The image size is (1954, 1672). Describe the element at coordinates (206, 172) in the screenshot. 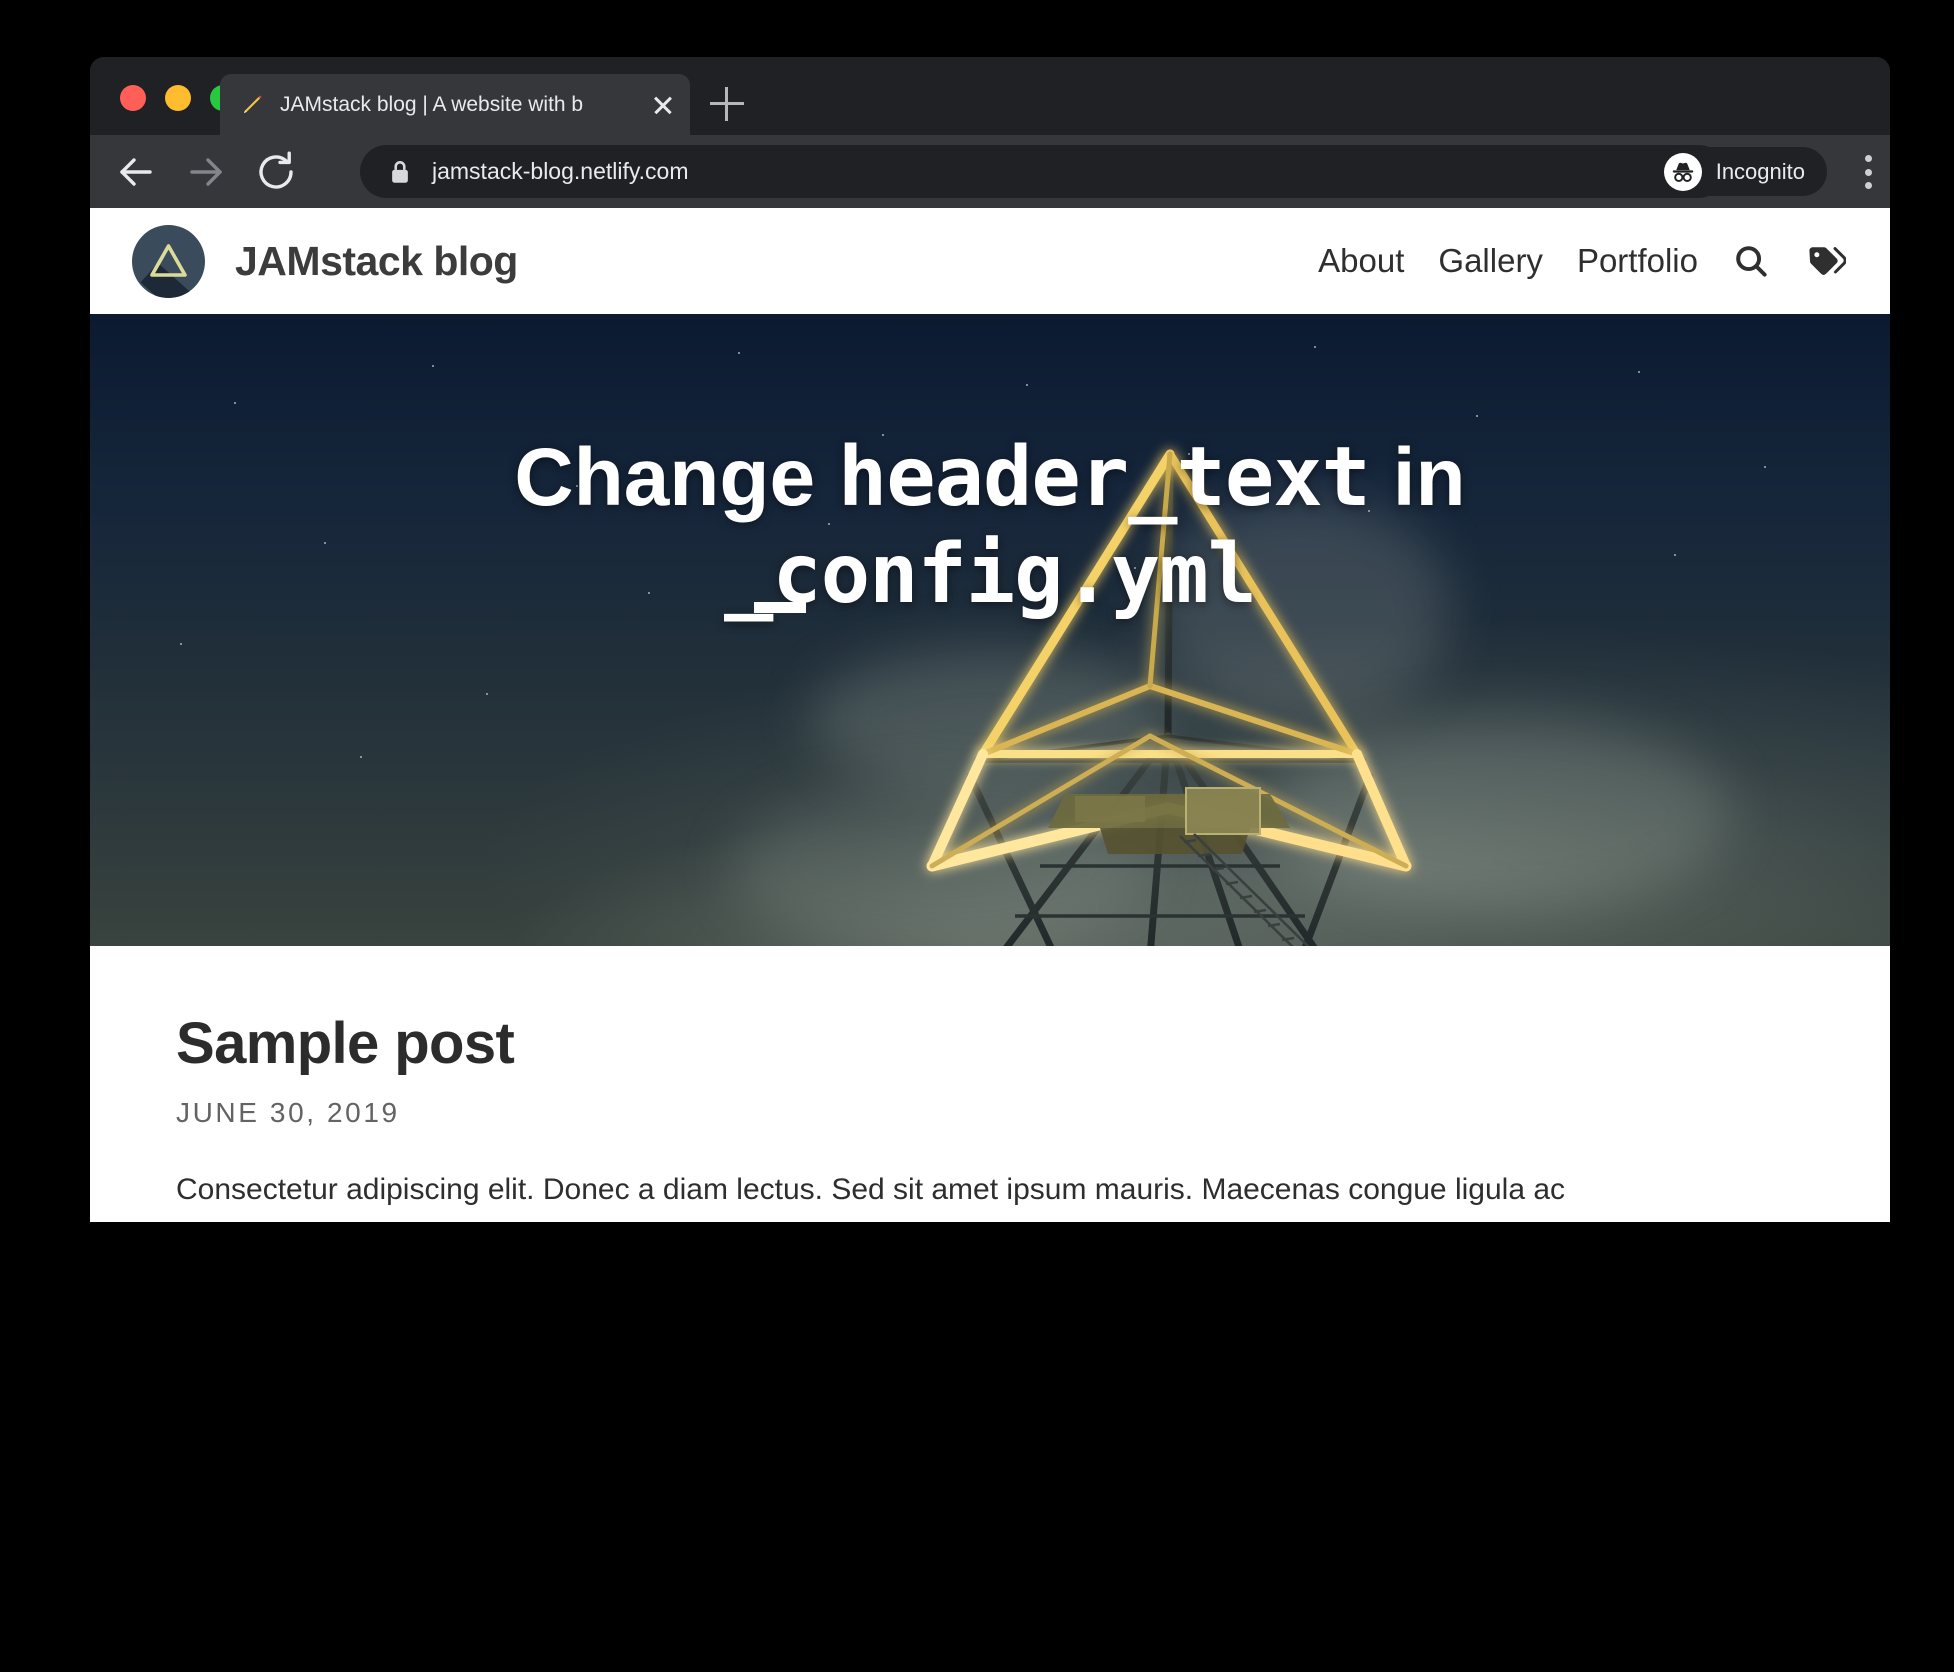

I see `forward-arrow-icon` at that location.